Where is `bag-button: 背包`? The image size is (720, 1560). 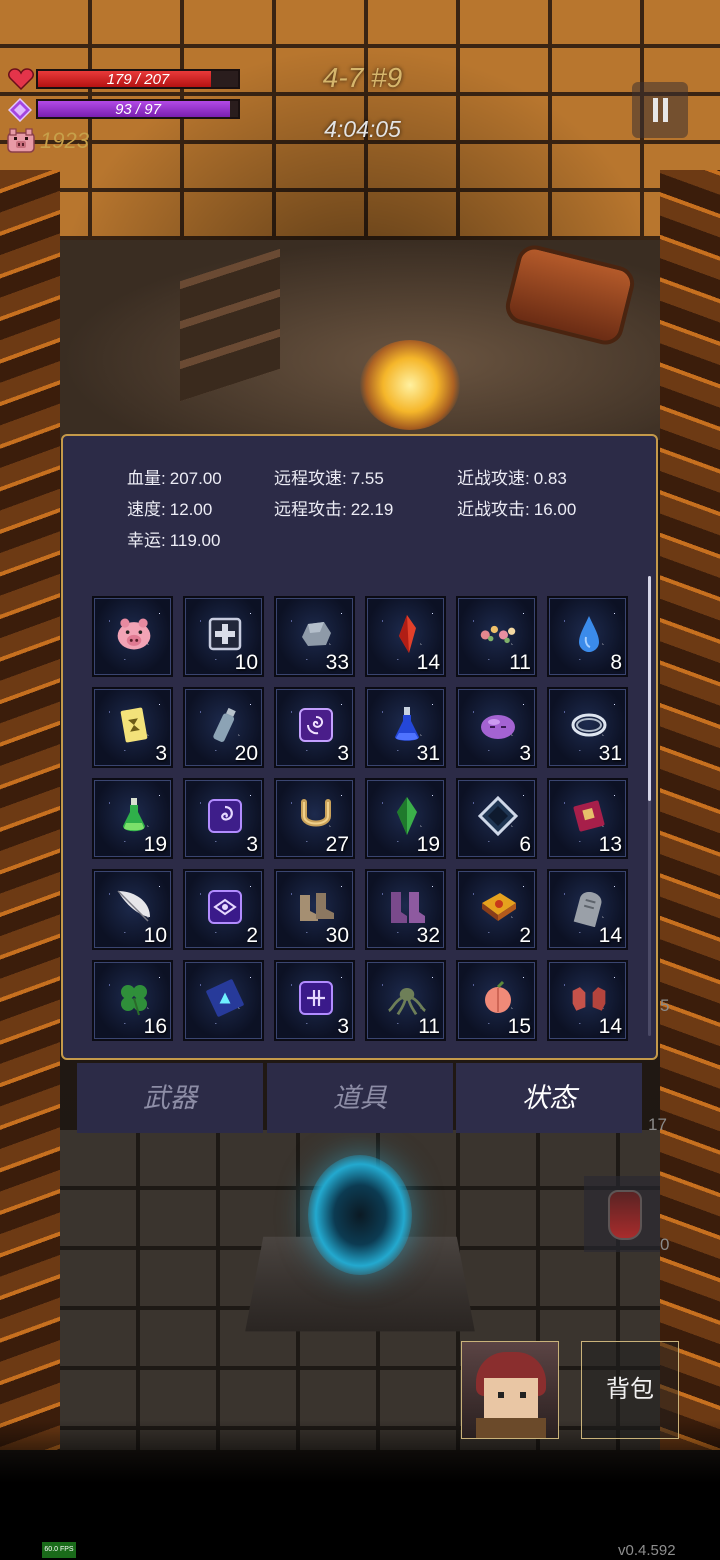 bag-button: 背包 is located at coordinates (630, 1390).